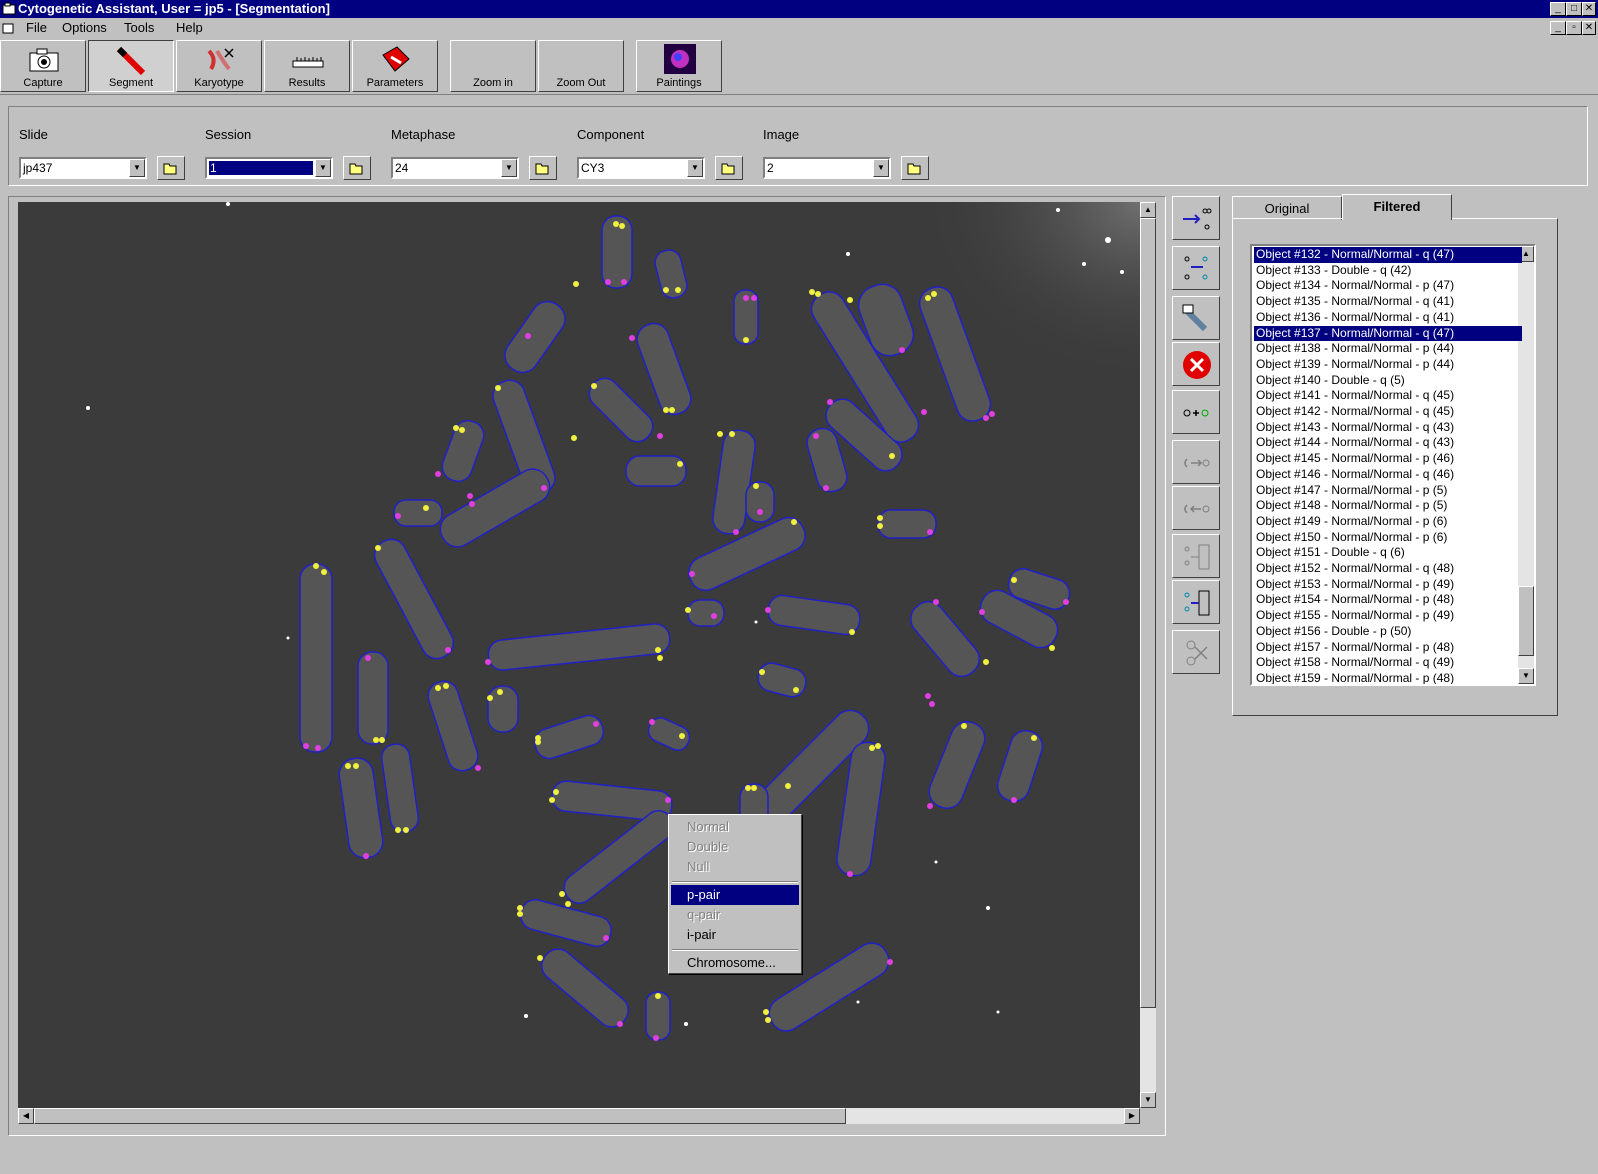  What do you see at coordinates (1196, 652) in the screenshot?
I see `tool-cut-button` at bounding box center [1196, 652].